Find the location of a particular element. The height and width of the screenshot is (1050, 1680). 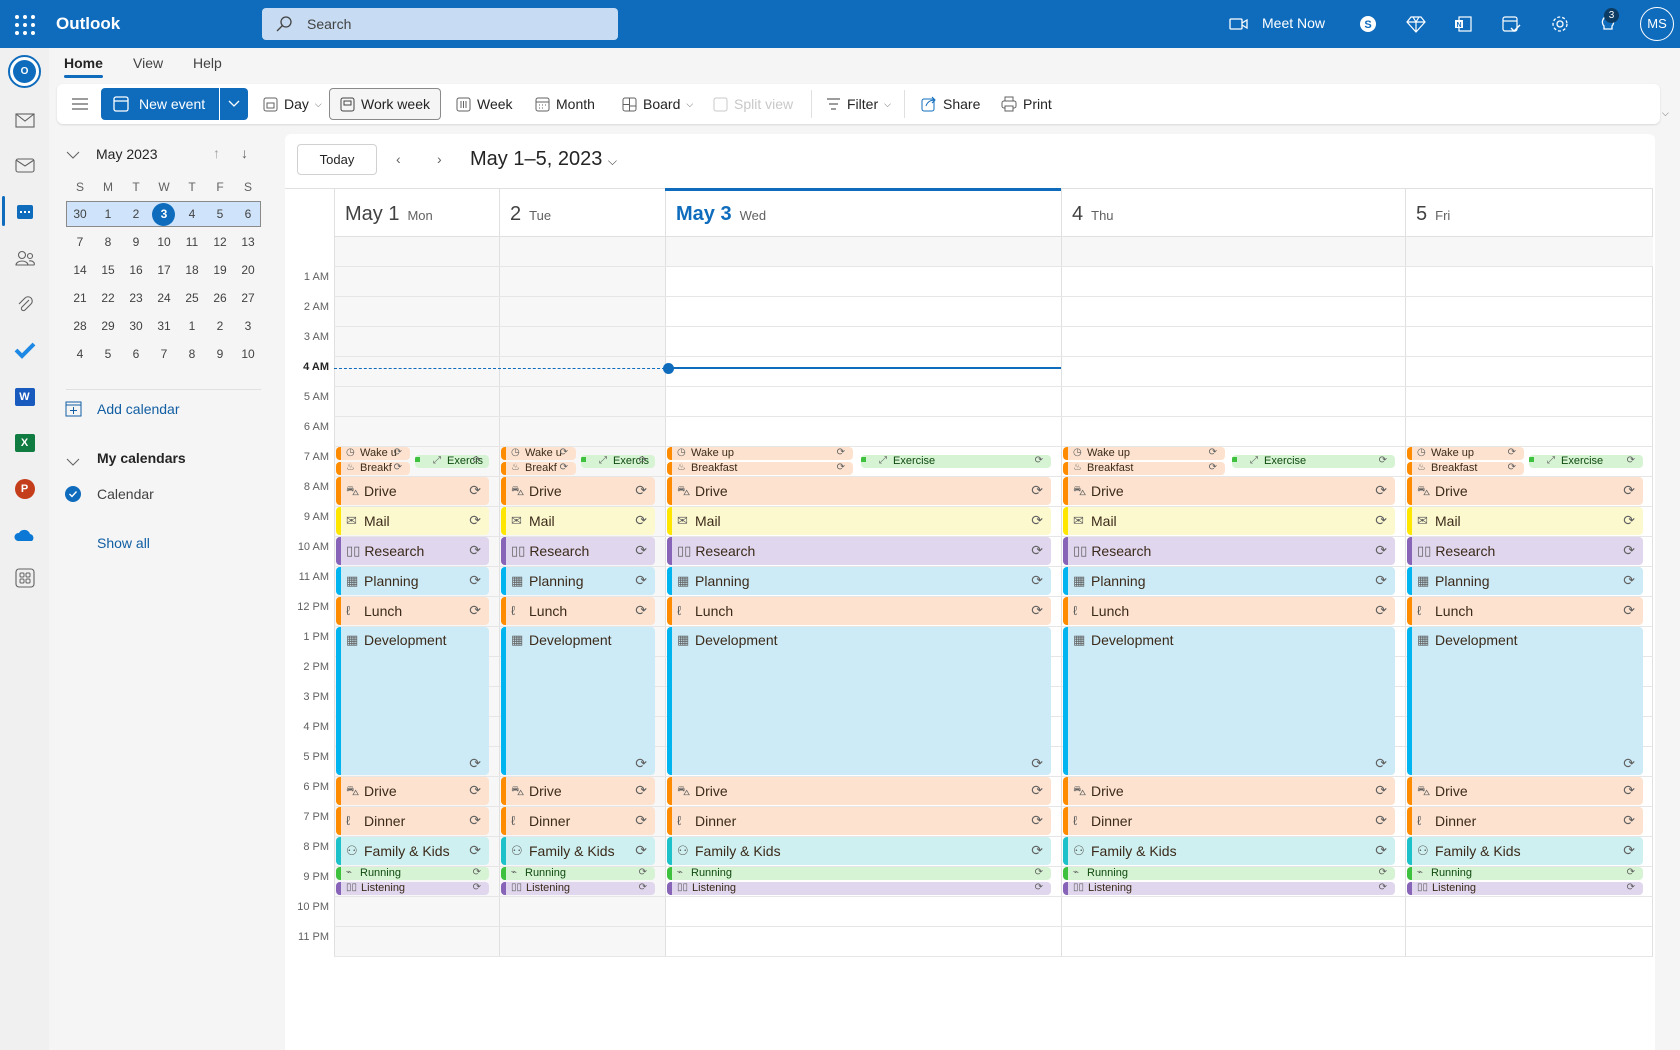

account-avatar: MS is located at coordinates (1657, 24).